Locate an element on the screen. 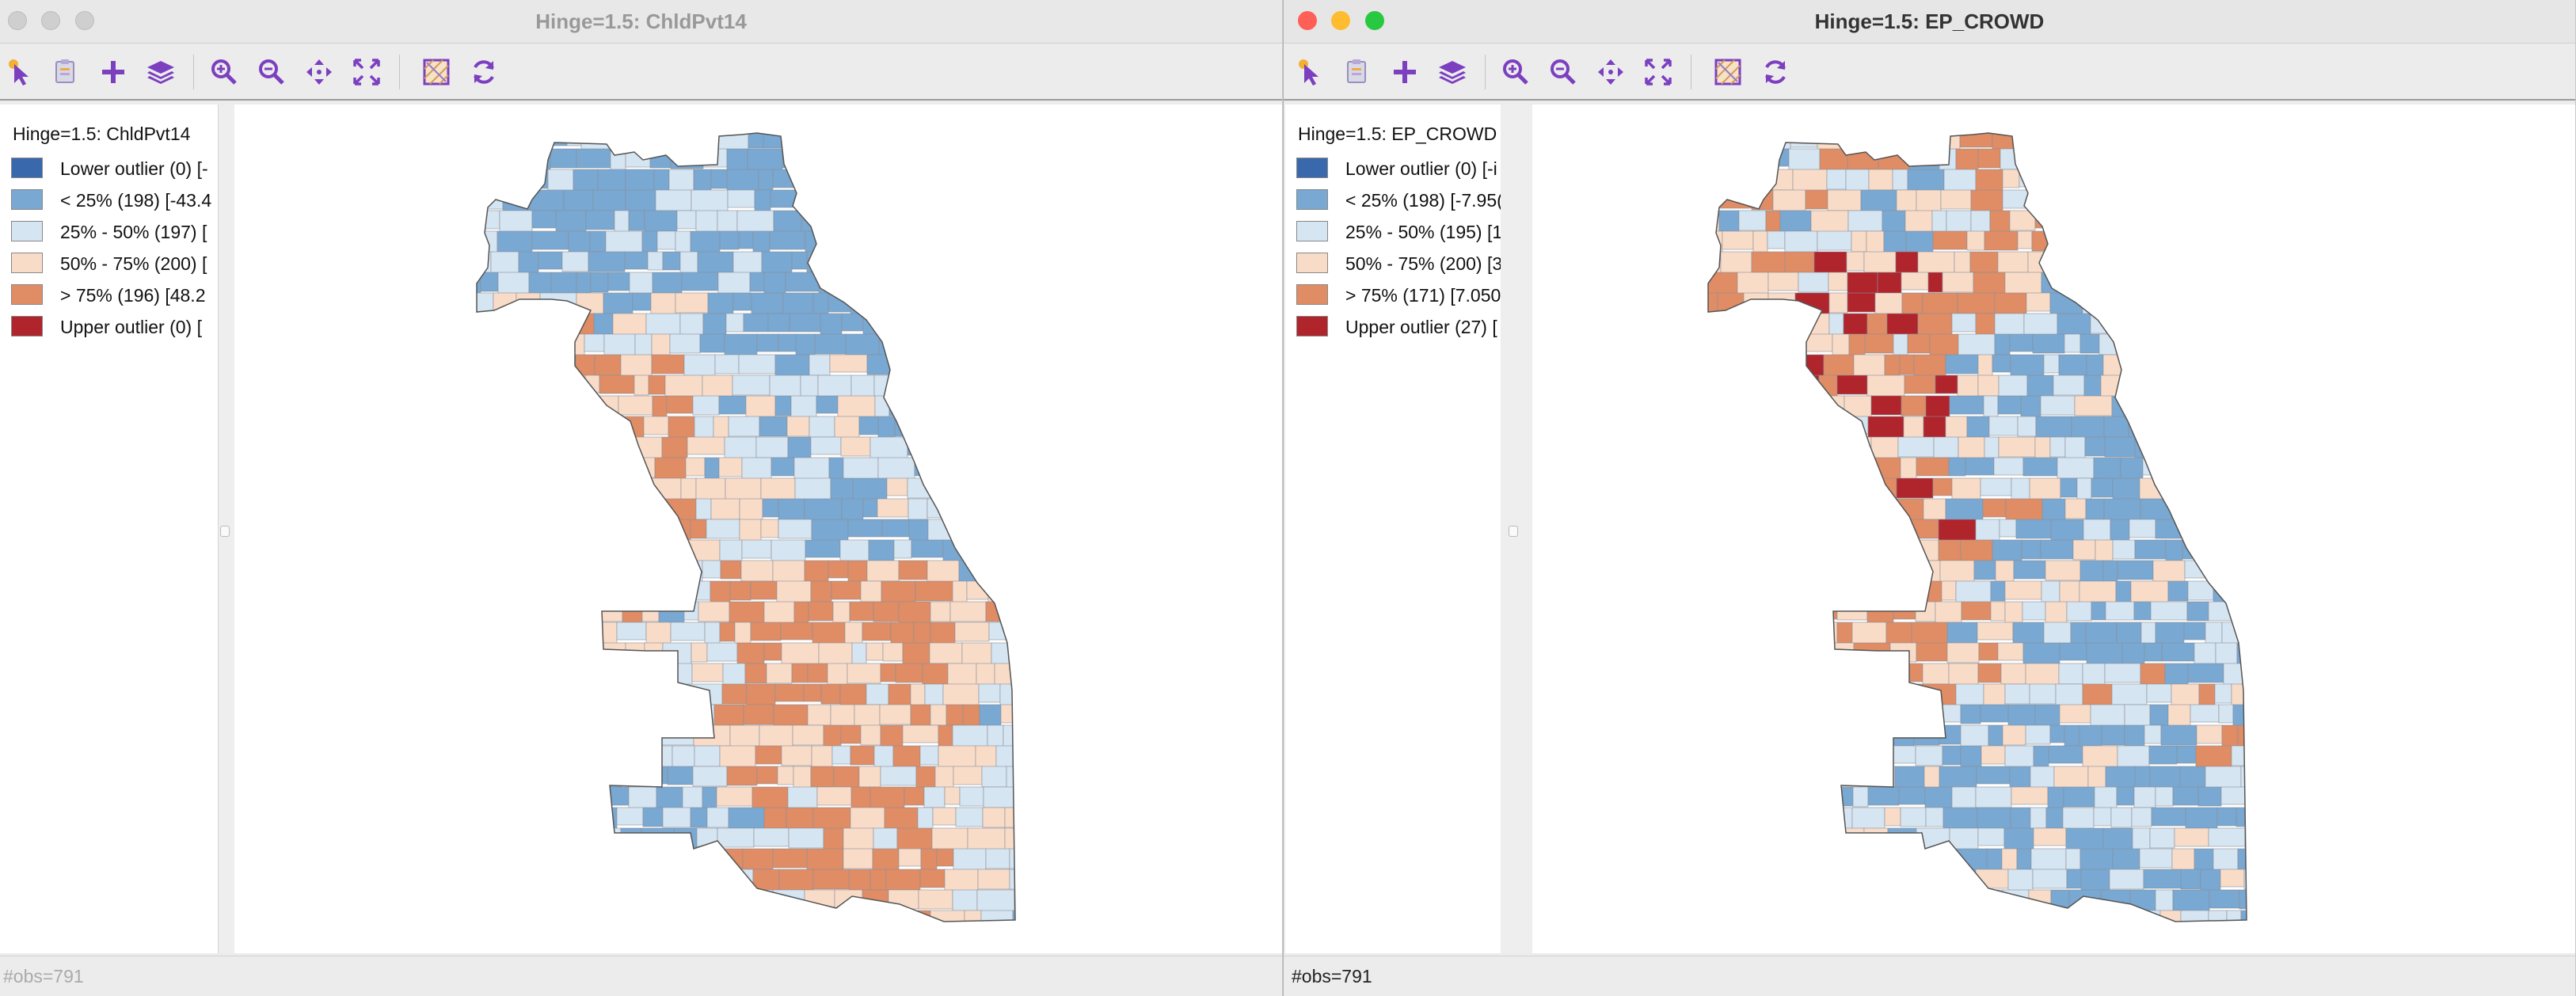  legend-label: Lower outlier (0) [- is located at coordinates (134, 168).